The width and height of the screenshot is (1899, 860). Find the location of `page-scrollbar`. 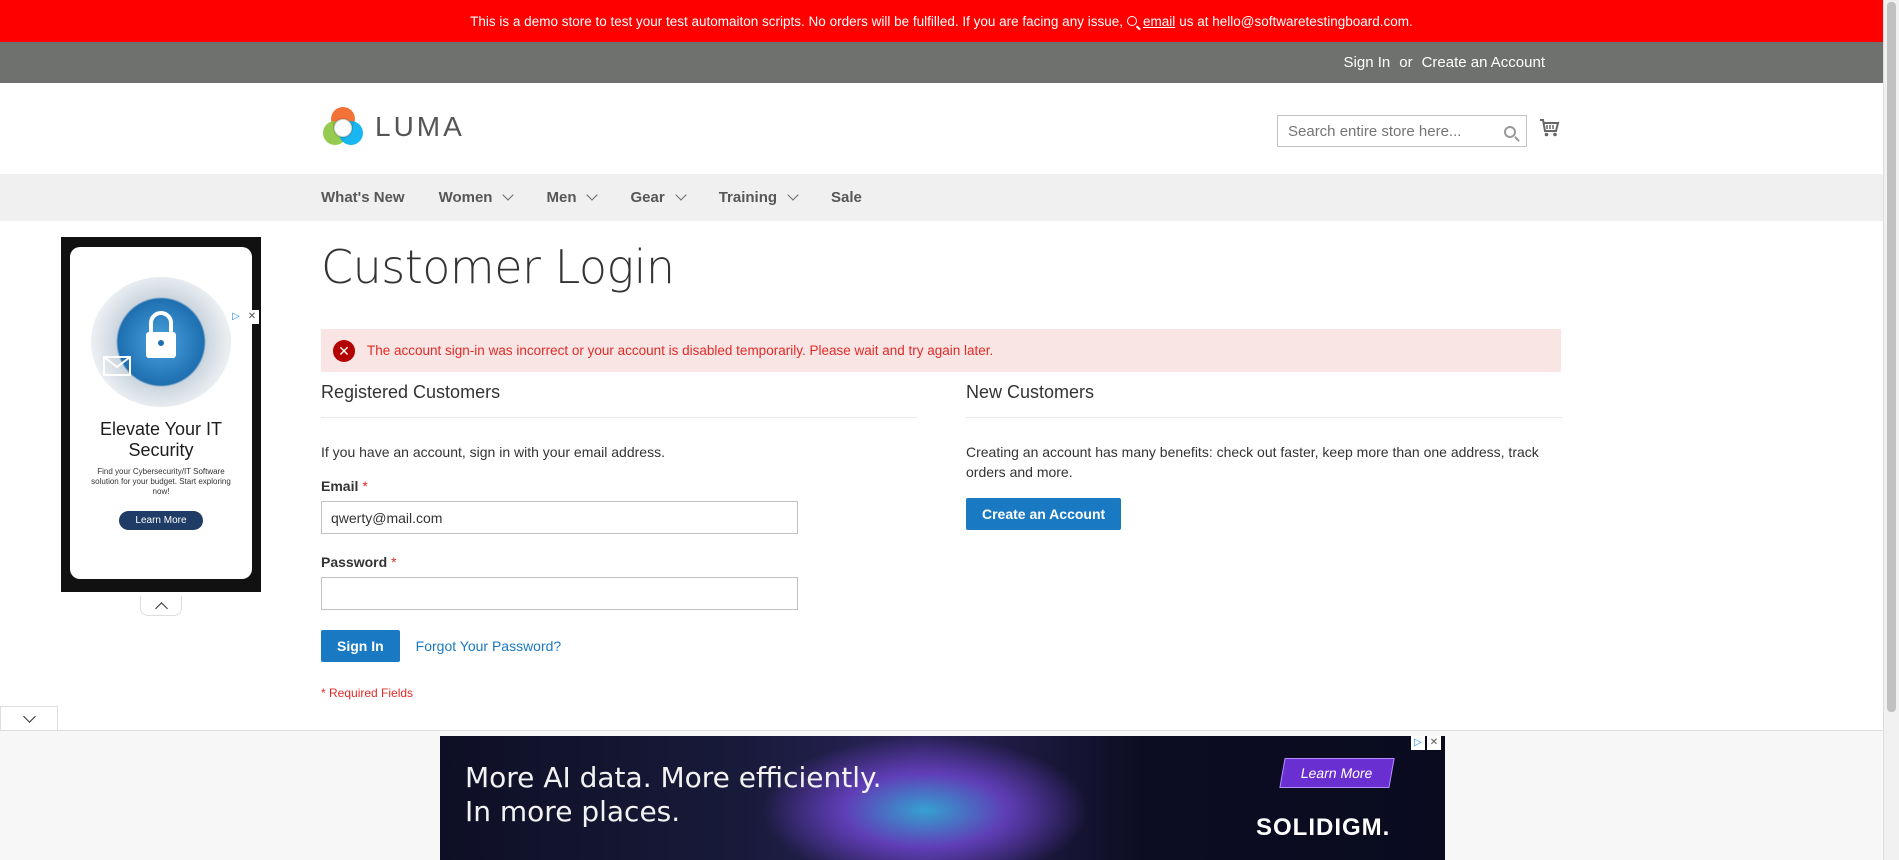

page-scrollbar is located at coordinates (1891, 430).